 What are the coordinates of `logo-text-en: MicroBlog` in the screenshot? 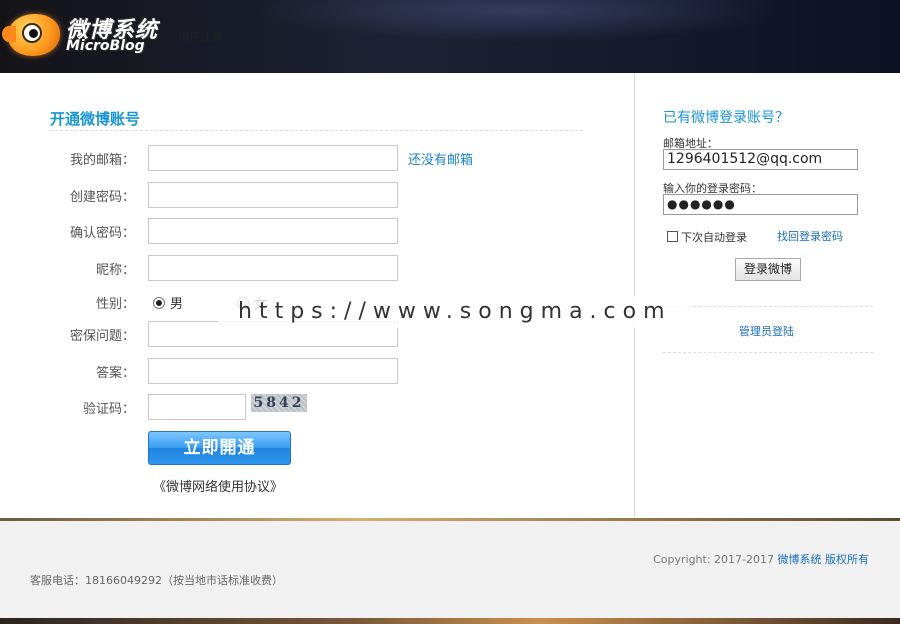 It's located at (105, 46).